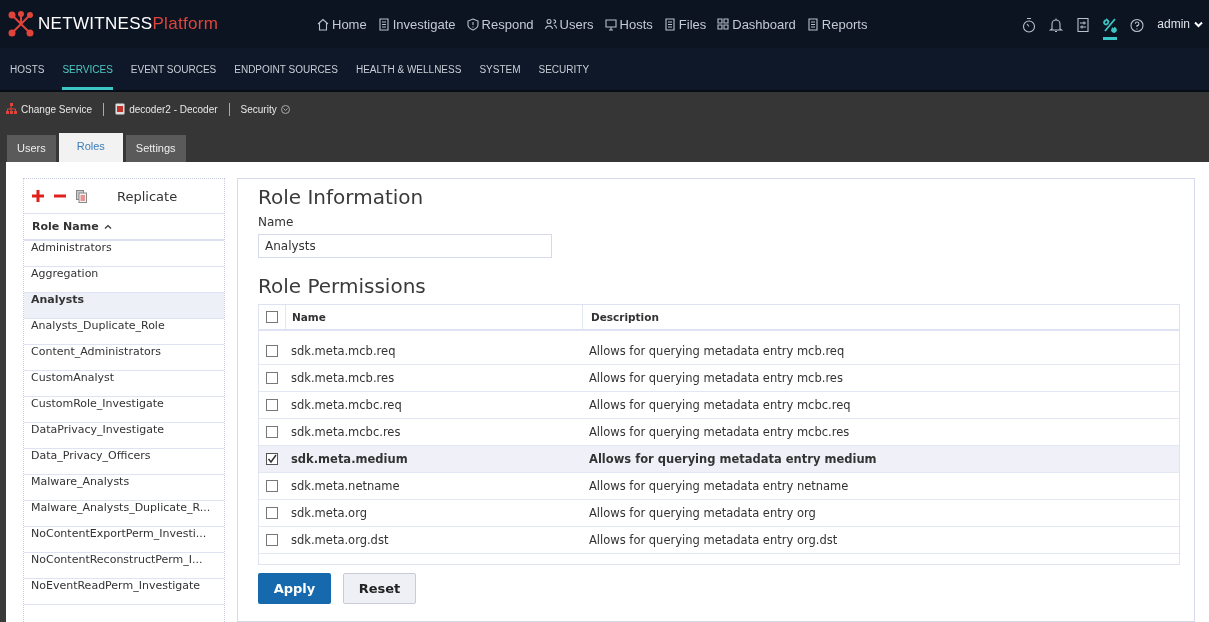  What do you see at coordinates (719, 486) in the screenshot?
I see `table-cell-text: Allows for querying metadata entry netname` at bounding box center [719, 486].